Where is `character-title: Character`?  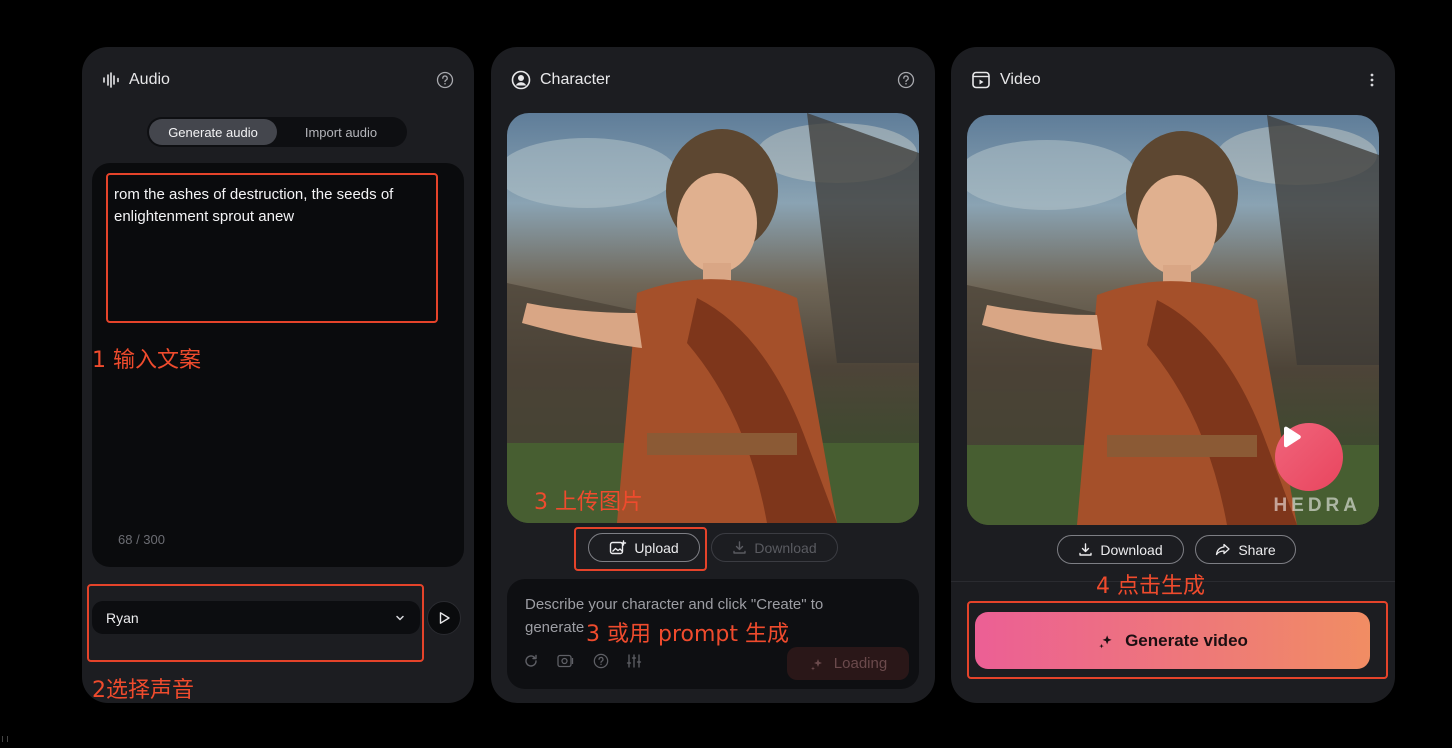
character-title: Character is located at coordinates (575, 79).